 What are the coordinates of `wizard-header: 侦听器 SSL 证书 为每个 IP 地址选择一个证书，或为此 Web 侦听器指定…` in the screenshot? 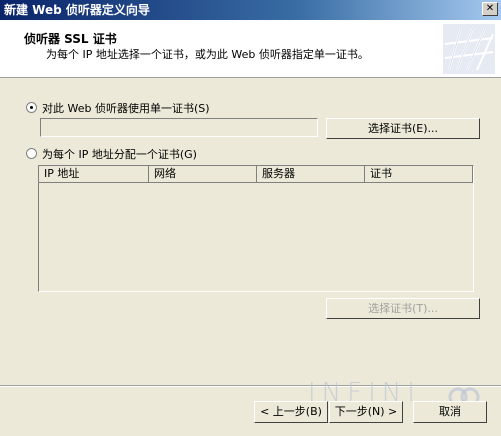 It's located at (250, 49).